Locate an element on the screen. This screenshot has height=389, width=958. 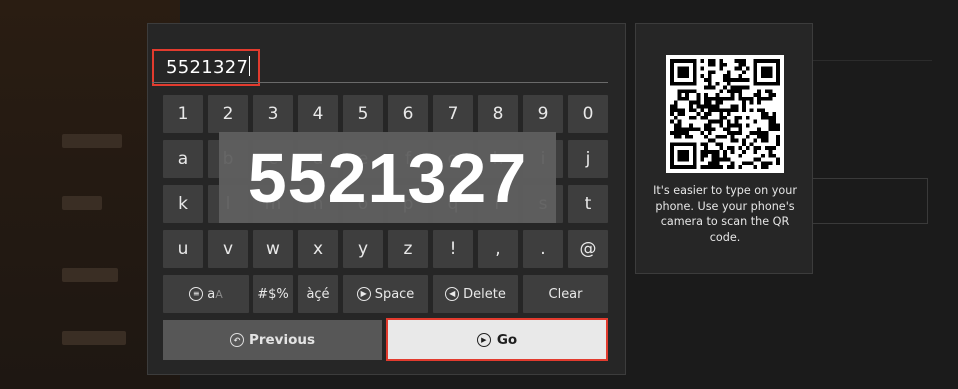
symbols-key: #$% is located at coordinates (273, 294).